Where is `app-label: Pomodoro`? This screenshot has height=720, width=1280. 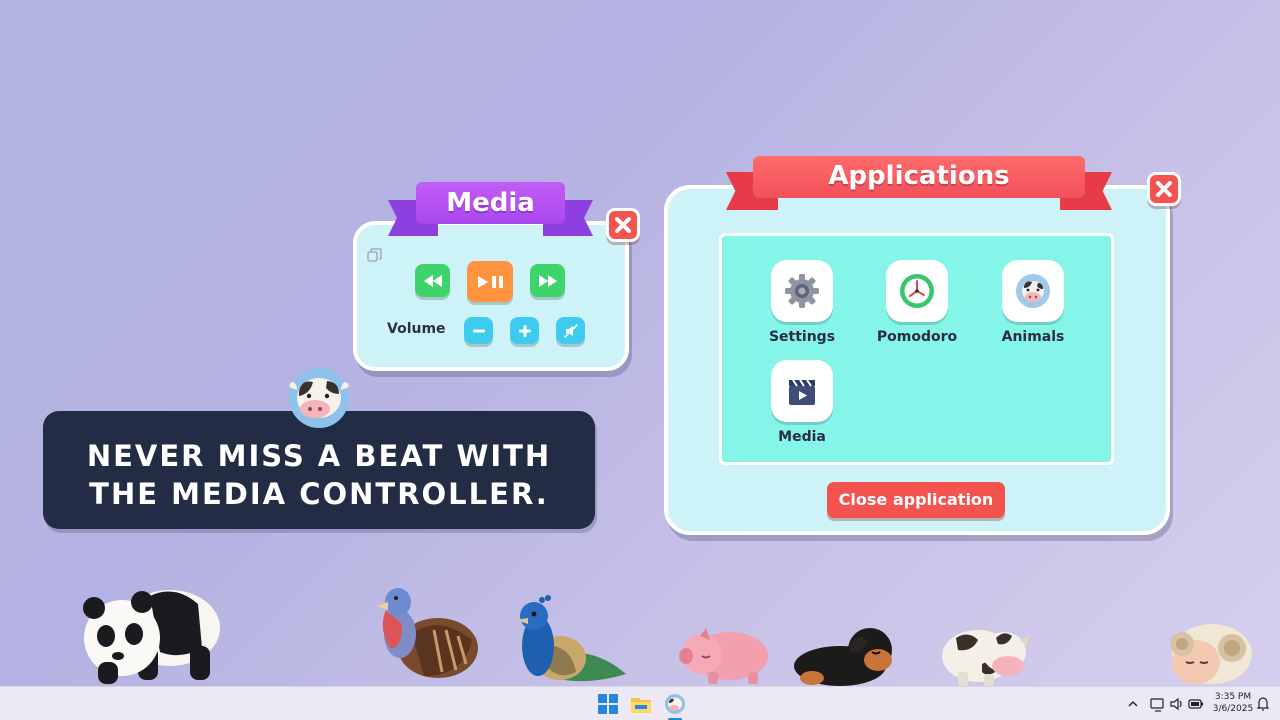 app-label: Pomodoro is located at coordinates (917, 337).